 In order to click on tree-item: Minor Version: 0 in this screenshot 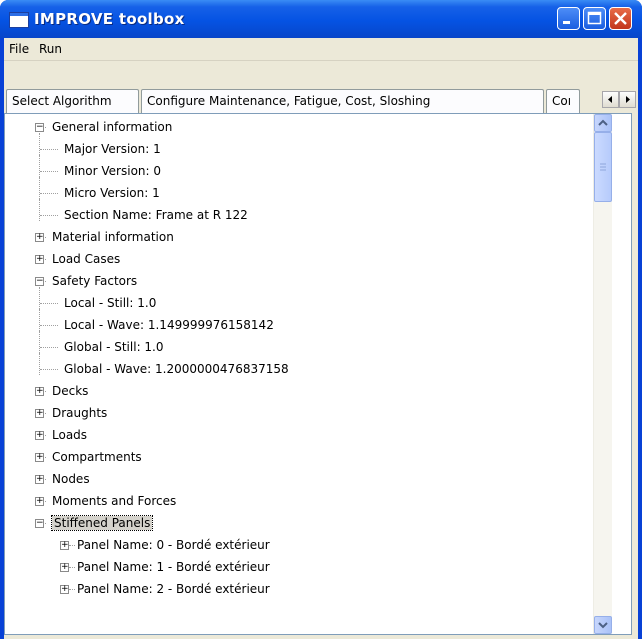, I will do `click(112, 171)`.